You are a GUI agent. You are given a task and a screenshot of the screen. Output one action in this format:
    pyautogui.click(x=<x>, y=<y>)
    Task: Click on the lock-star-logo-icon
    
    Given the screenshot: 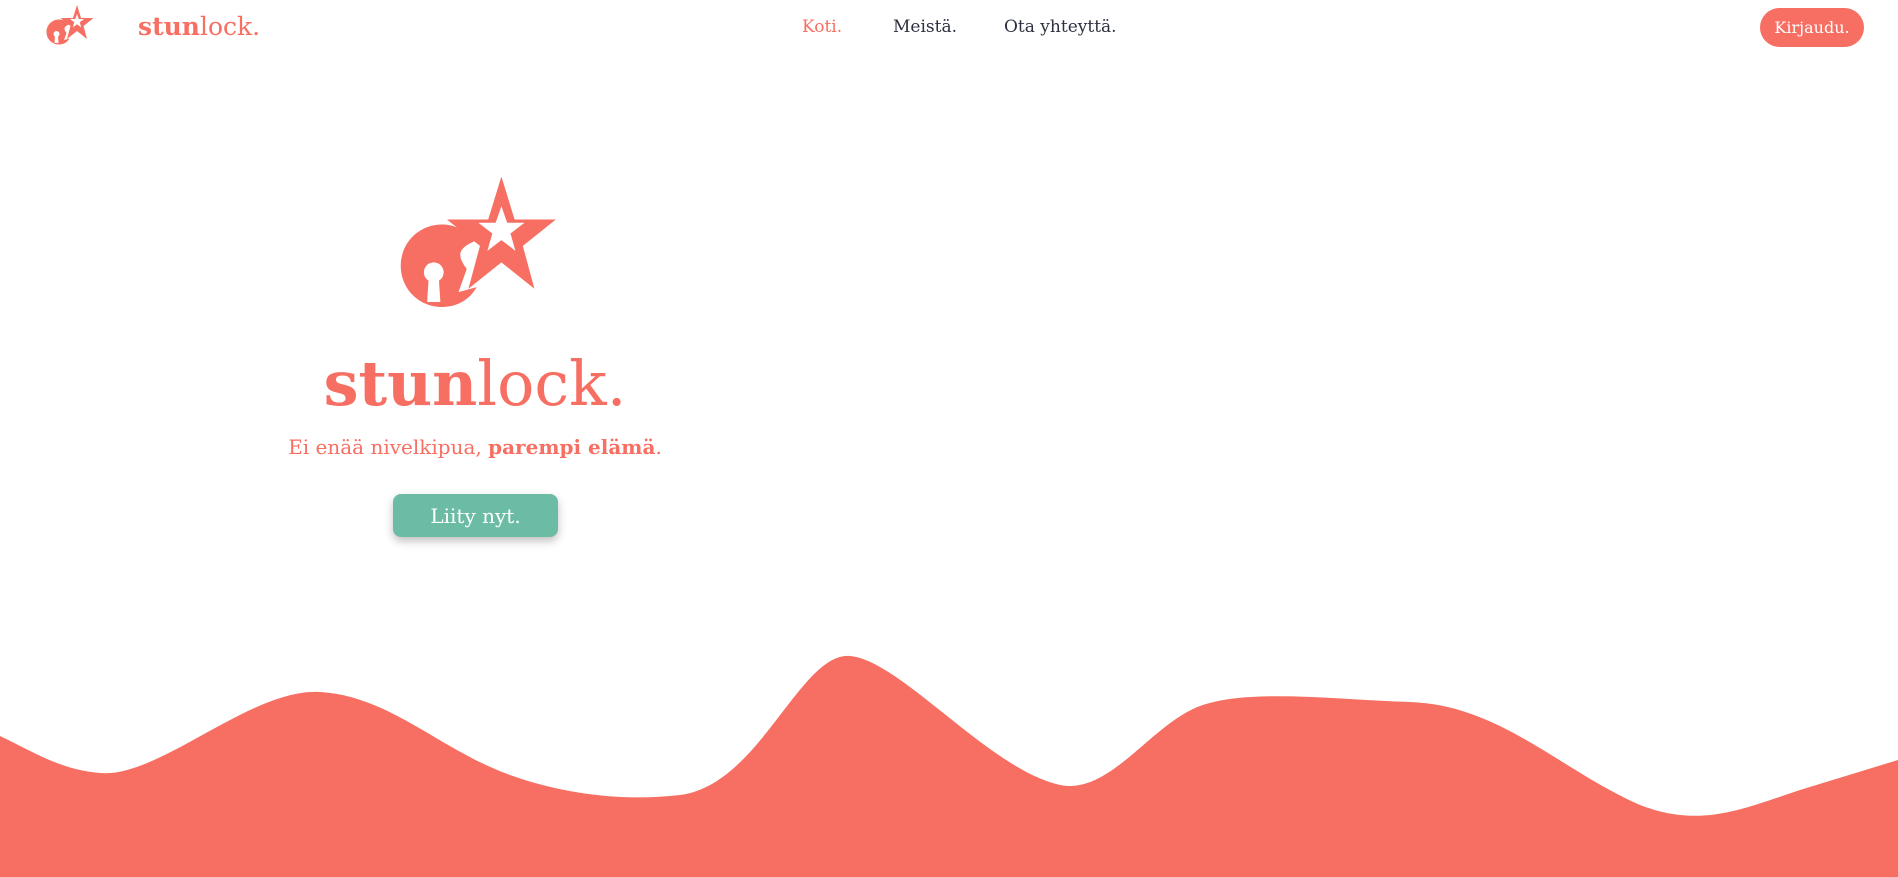 What is the action you would take?
    pyautogui.click(x=478, y=241)
    